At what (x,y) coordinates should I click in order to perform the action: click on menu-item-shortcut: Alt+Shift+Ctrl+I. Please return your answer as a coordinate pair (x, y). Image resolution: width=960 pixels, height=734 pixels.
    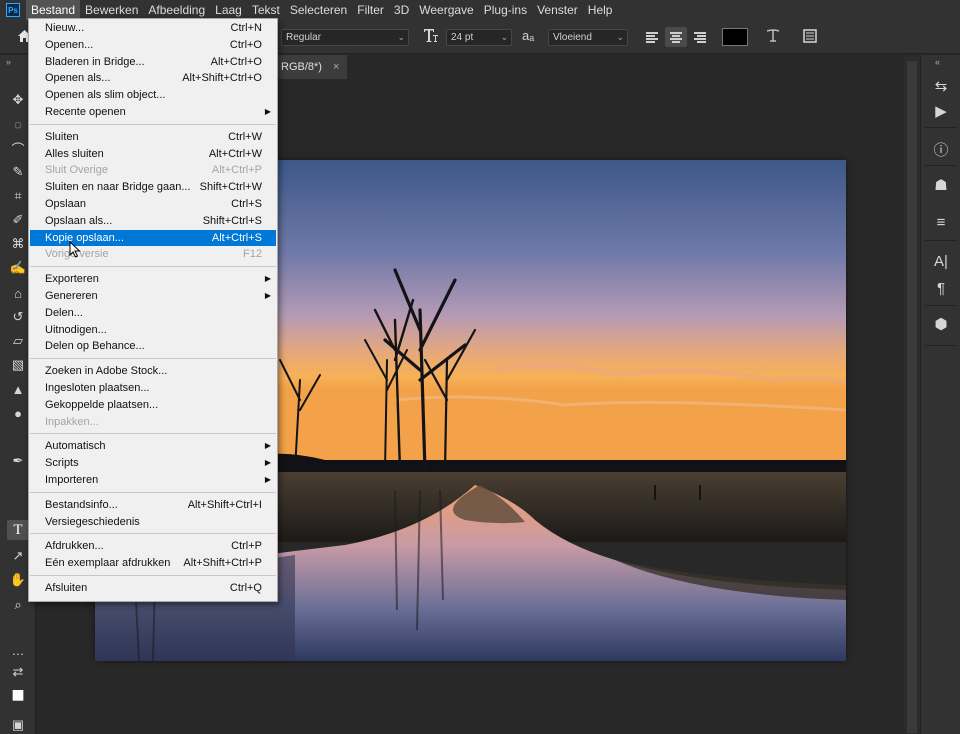
    Looking at the image, I should click on (224, 504).